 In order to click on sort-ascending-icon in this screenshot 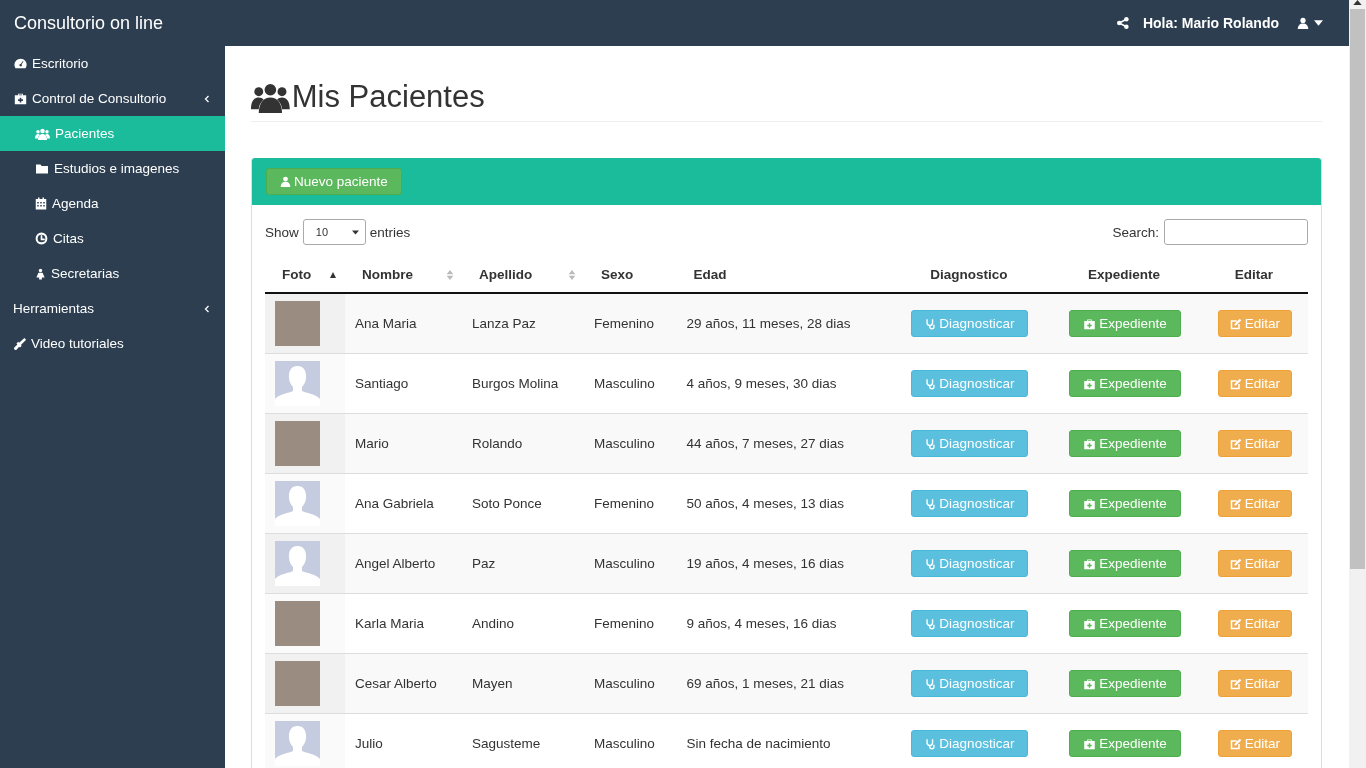, I will do `click(332, 274)`.